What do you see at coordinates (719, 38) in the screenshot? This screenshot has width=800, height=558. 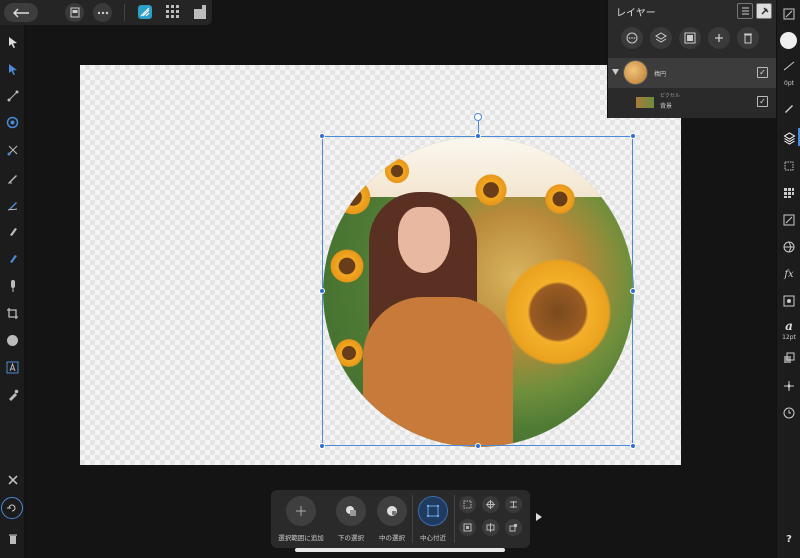 I see `add-layer-button` at bounding box center [719, 38].